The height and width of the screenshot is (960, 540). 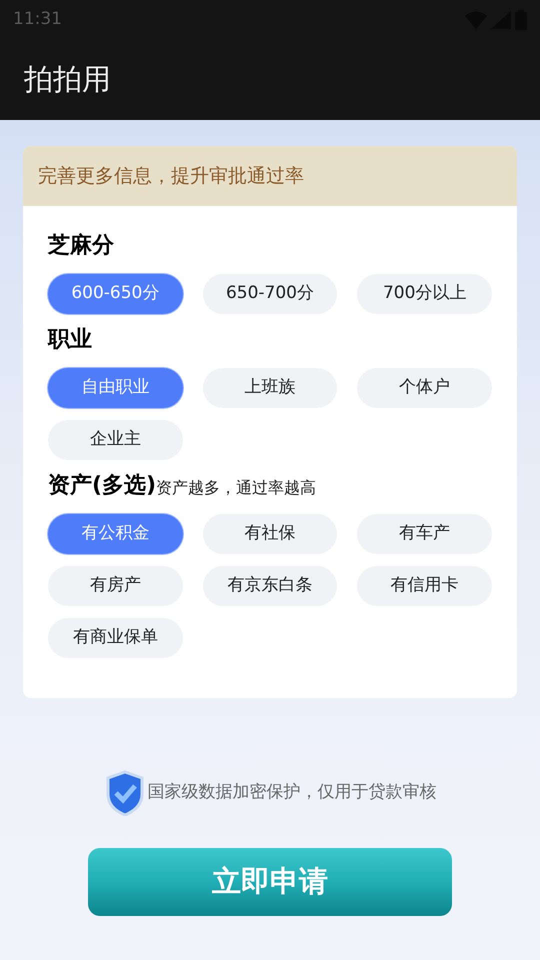 What do you see at coordinates (171, 176) in the screenshot?
I see `banner-text: 完善更多信息，提升审批通过率` at bounding box center [171, 176].